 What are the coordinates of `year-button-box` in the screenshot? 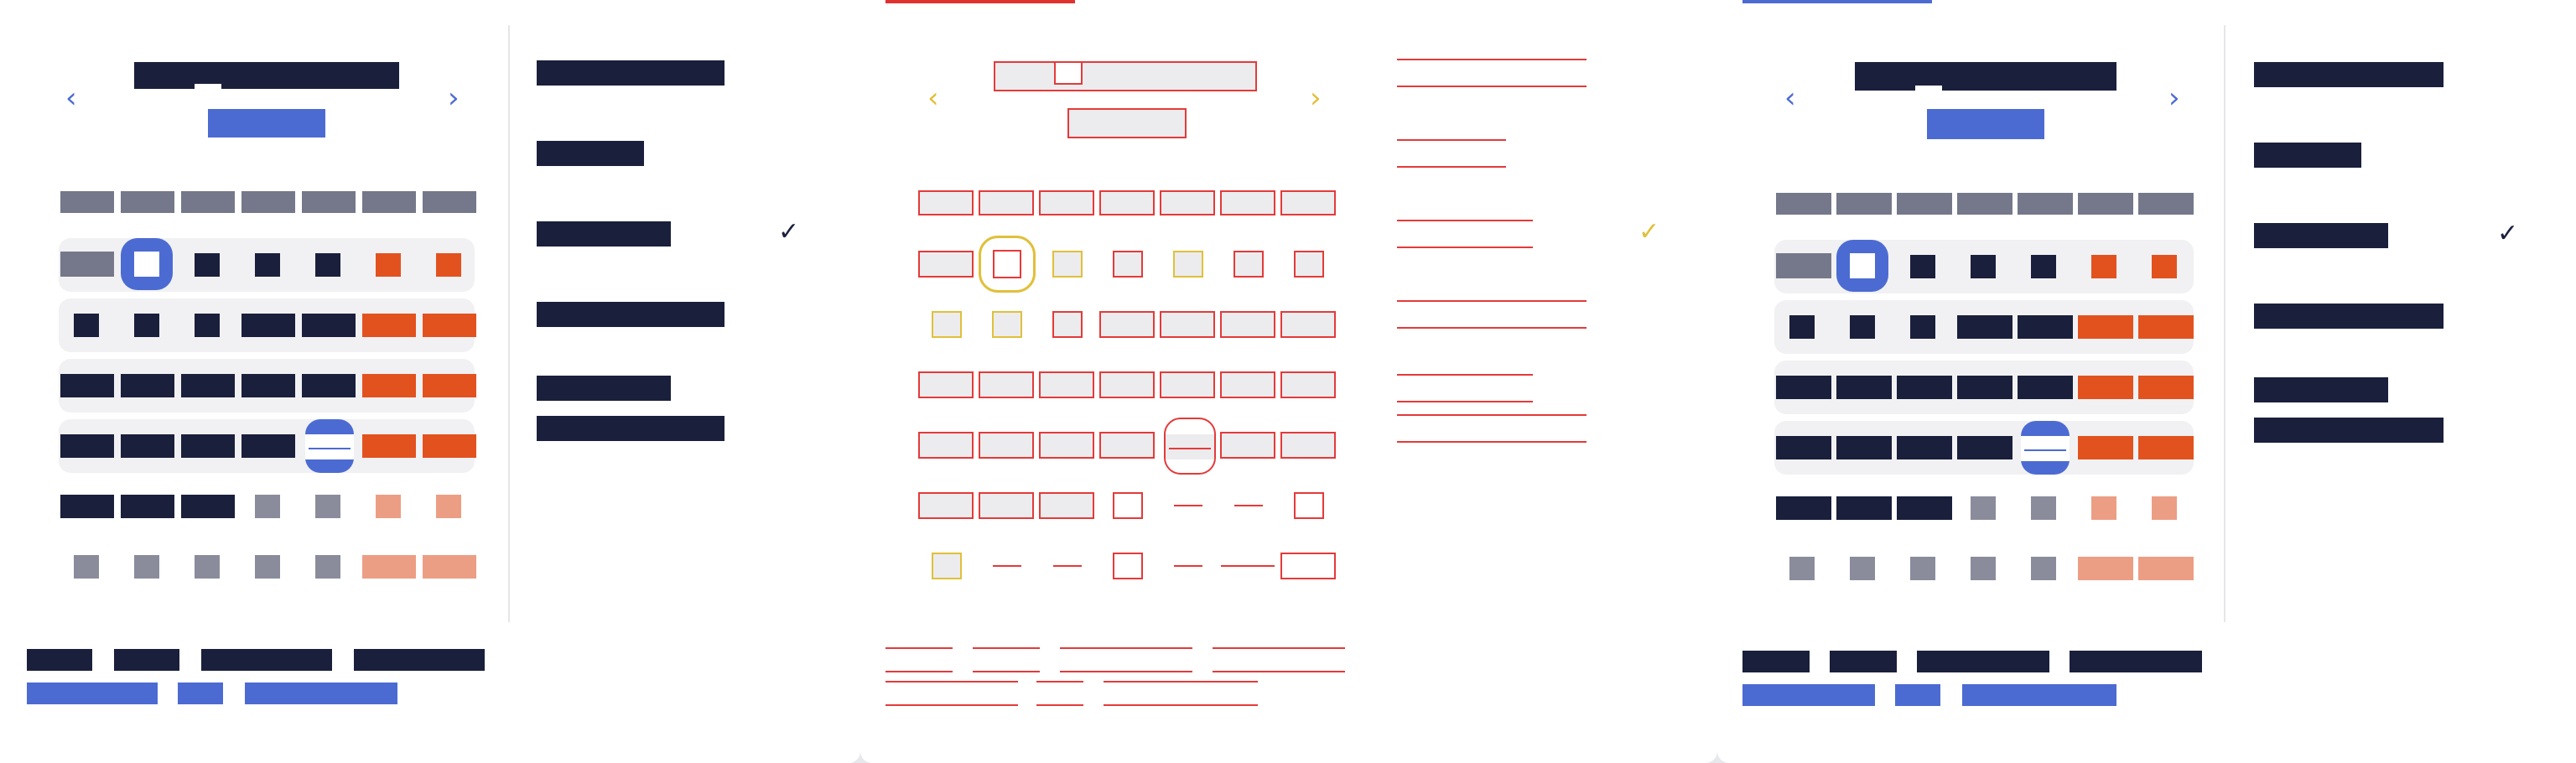 It's located at (1127, 123).